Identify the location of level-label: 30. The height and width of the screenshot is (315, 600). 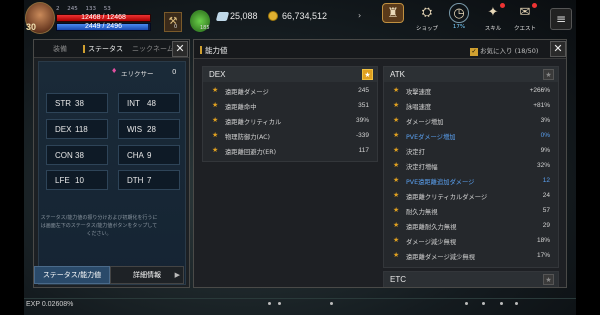
(31, 27).